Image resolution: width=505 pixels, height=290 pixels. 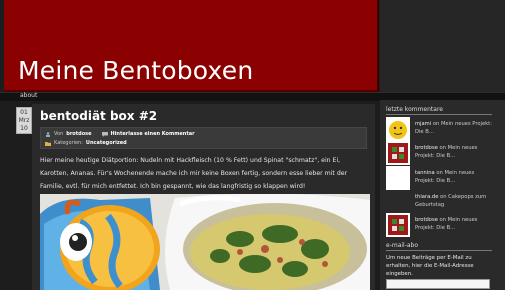 What do you see at coordinates (426, 197) in the screenshot?
I see `comment-author: thiara.de` at bounding box center [426, 197].